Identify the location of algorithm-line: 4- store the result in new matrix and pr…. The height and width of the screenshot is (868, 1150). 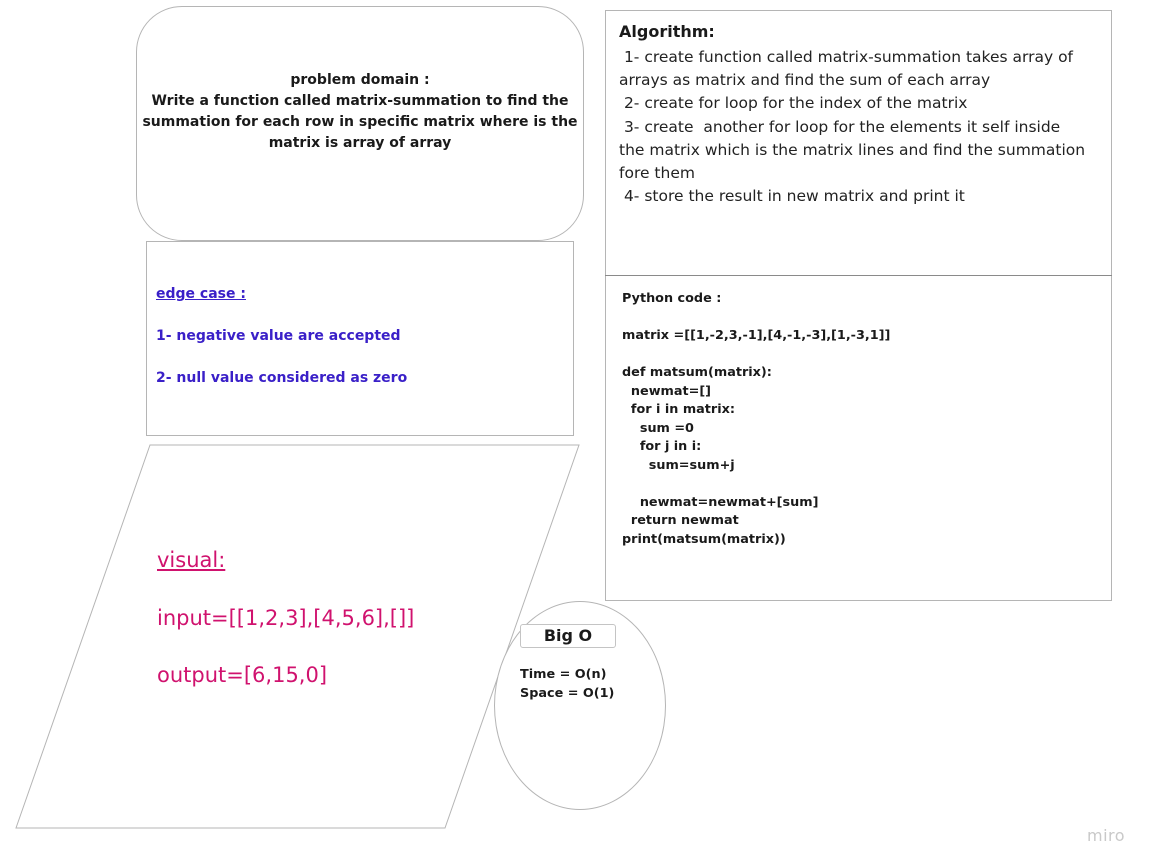
(792, 196).